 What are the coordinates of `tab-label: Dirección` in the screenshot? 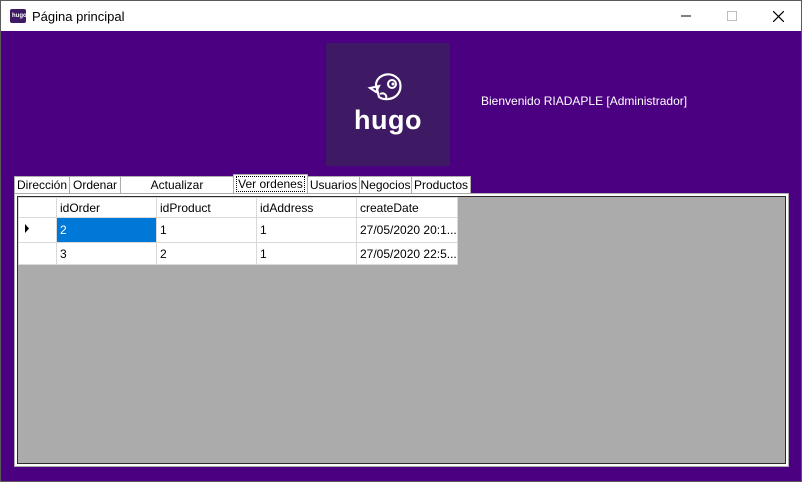 It's located at (41, 185).